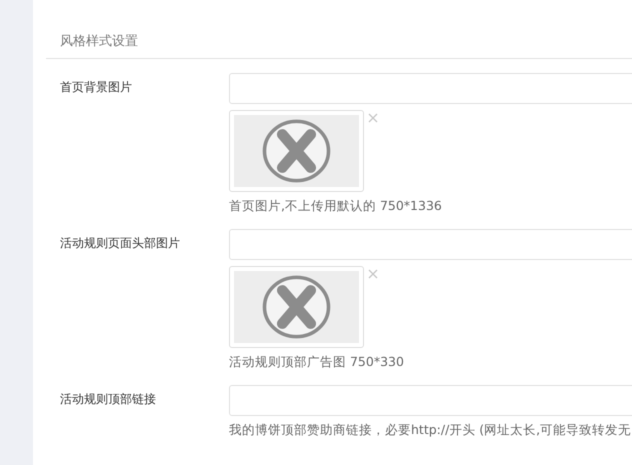 The image size is (632, 465). What do you see at coordinates (108, 399) in the screenshot?
I see `field-label: 活动规则顶部链接` at bounding box center [108, 399].